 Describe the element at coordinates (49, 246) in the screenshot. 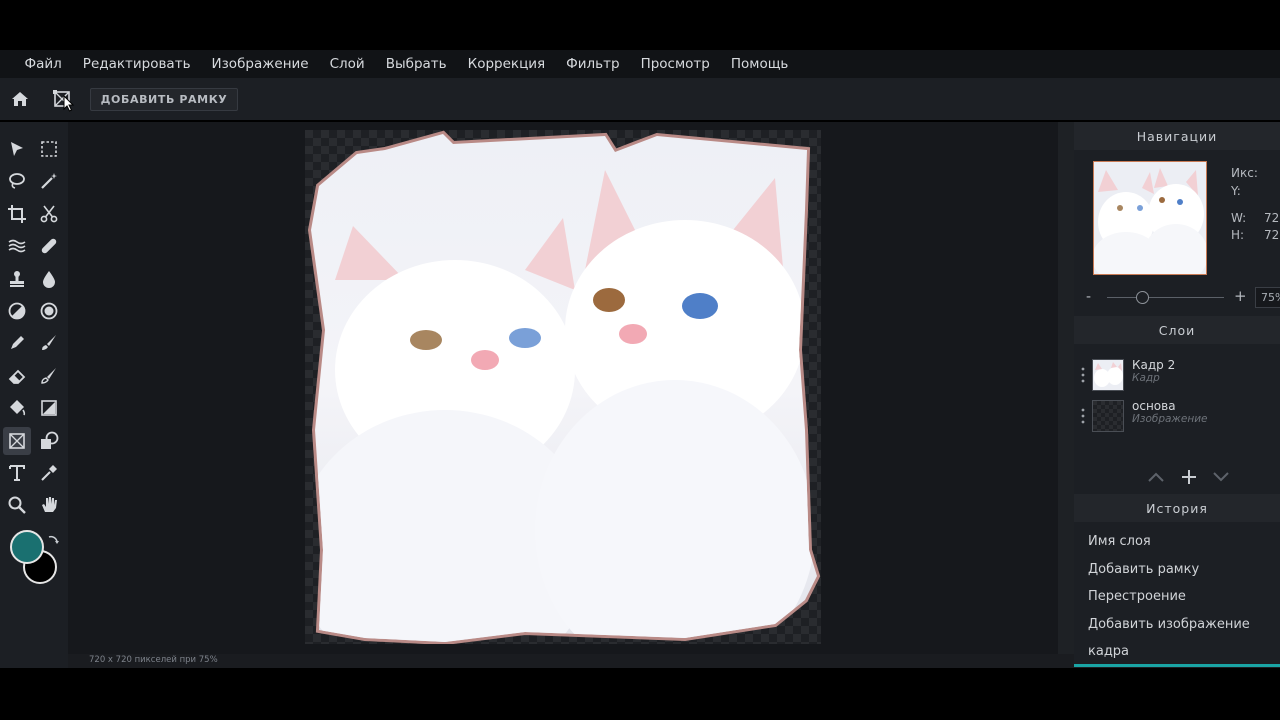

I see `healing-icon` at that location.